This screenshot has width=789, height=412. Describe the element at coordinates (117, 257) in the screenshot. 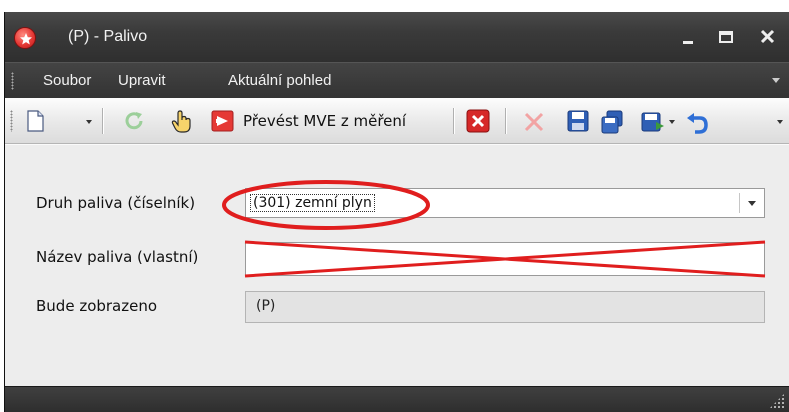

I see `fuel-name-label: Název paliva (vlastní)` at that location.